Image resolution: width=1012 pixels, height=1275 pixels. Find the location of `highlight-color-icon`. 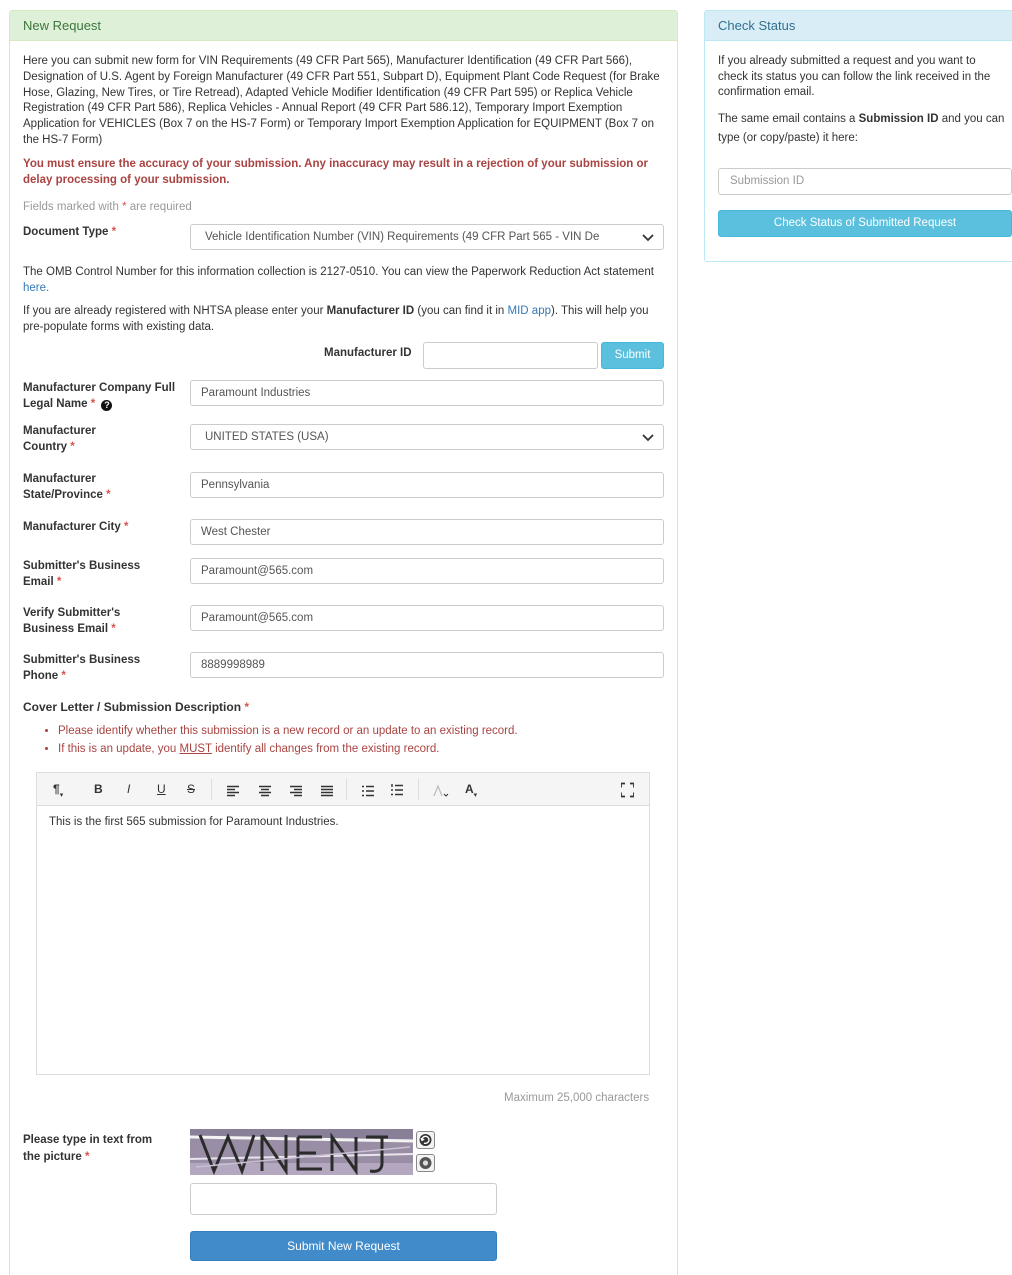

highlight-color-icon is located at coordinates (441, 791).